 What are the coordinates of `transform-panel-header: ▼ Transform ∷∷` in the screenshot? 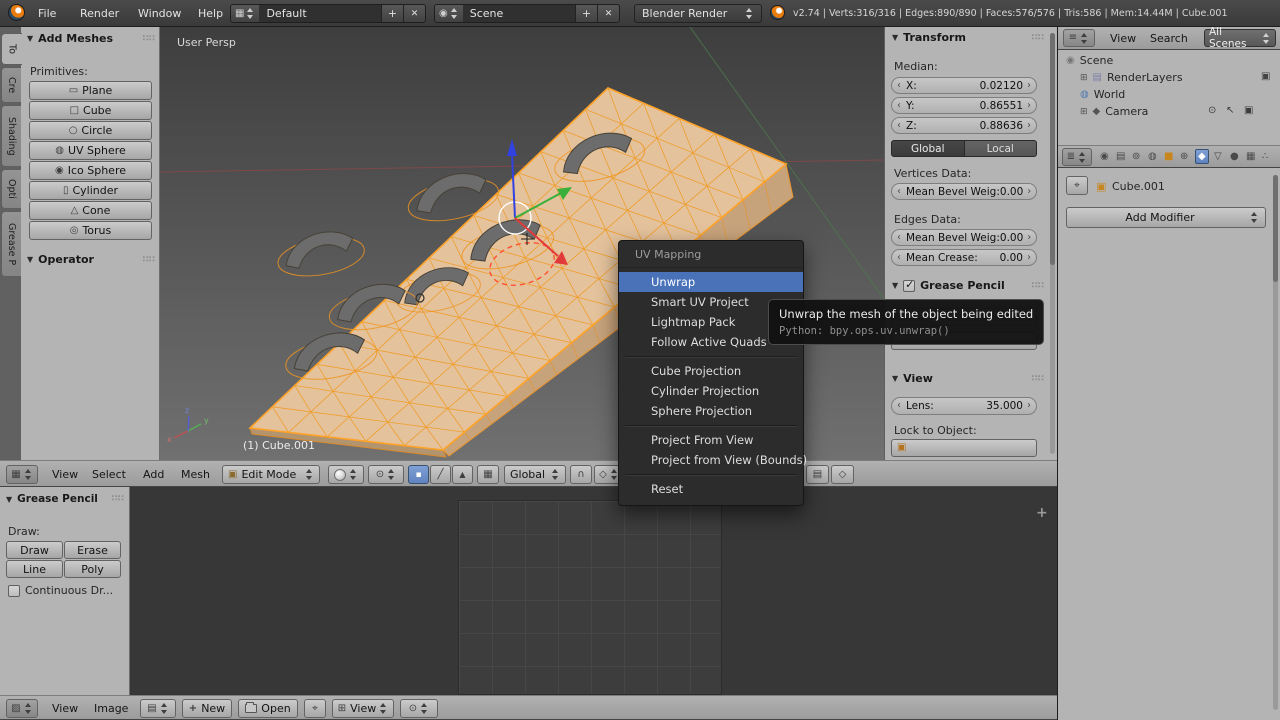 It's located at (968, 37).